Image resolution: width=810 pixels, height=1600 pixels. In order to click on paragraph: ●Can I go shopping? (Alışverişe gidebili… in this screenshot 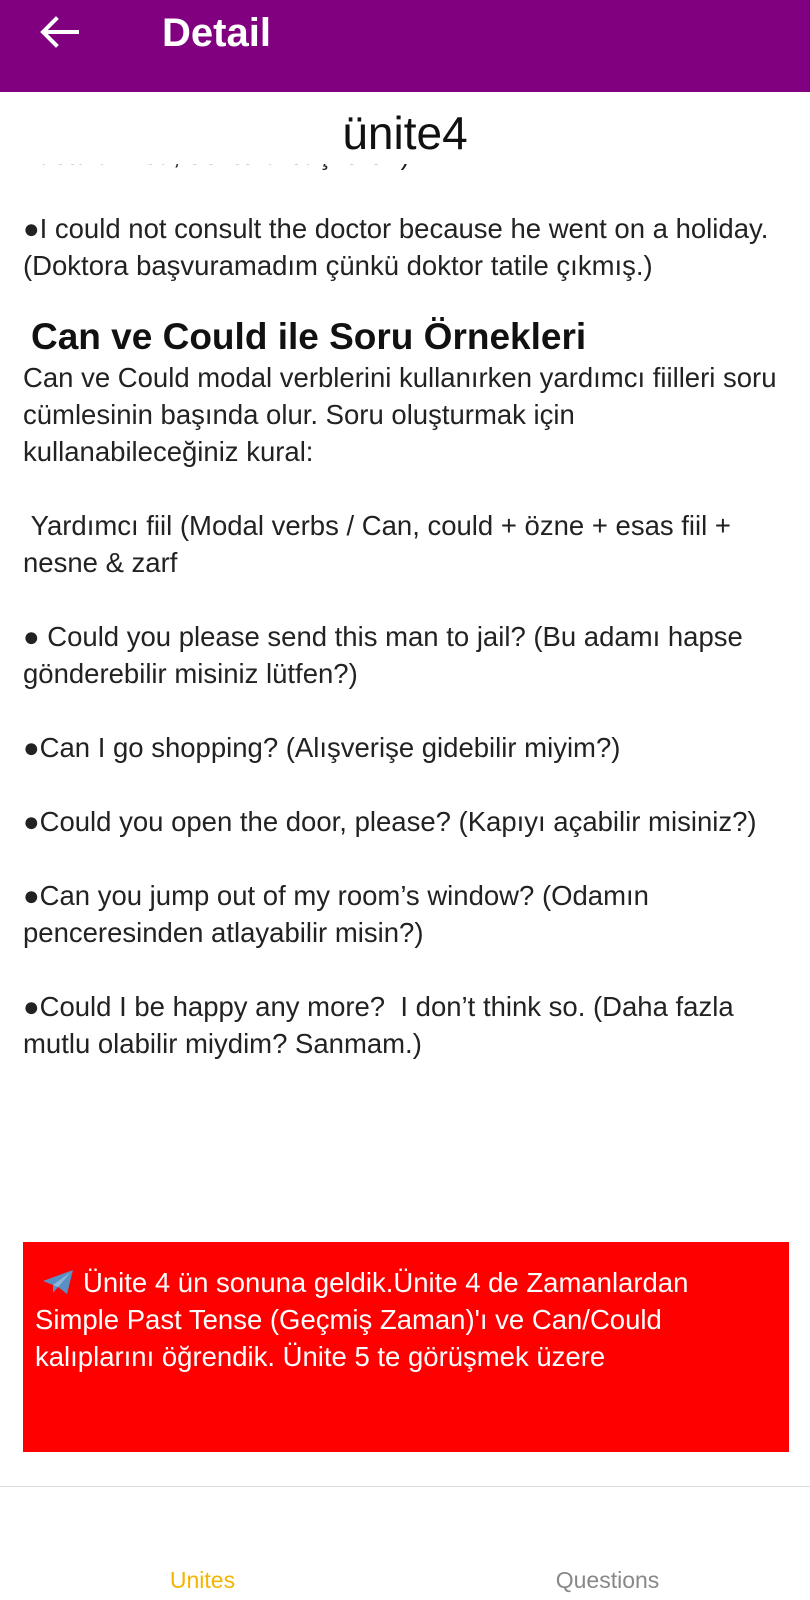, I will do `click(322, 747)`.